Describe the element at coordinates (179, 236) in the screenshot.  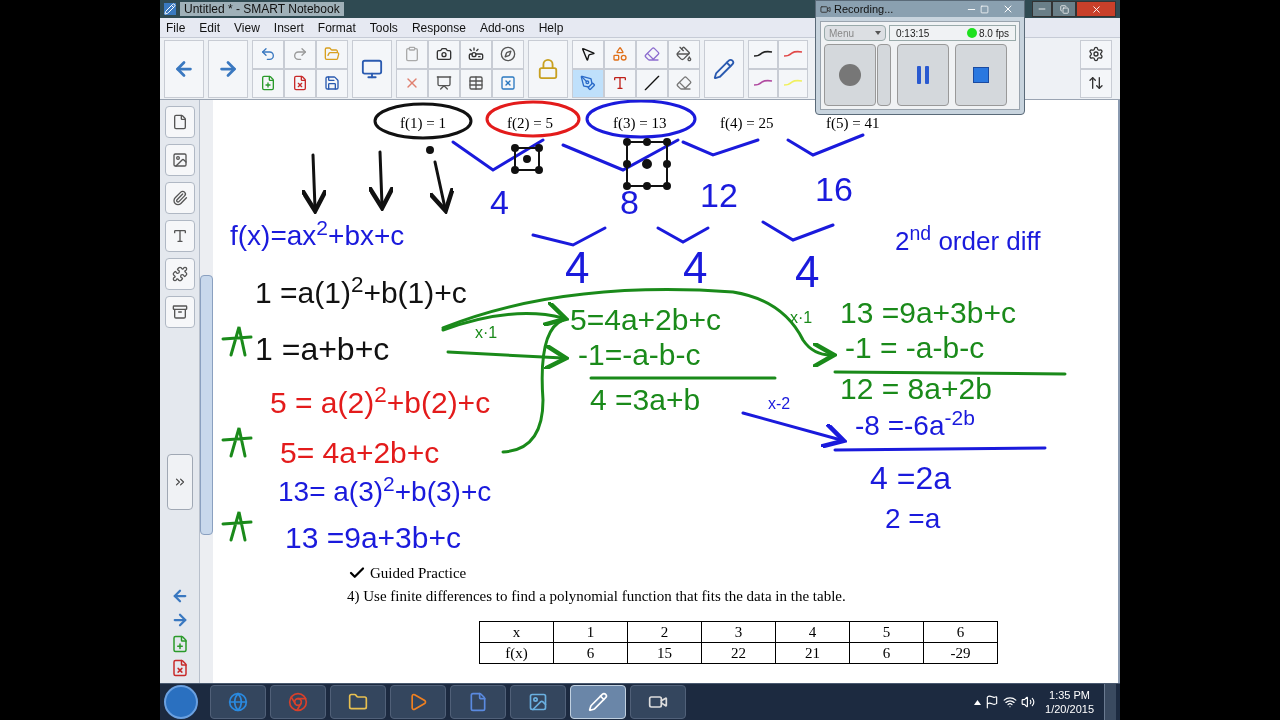
I see `properties-tab` at that location.